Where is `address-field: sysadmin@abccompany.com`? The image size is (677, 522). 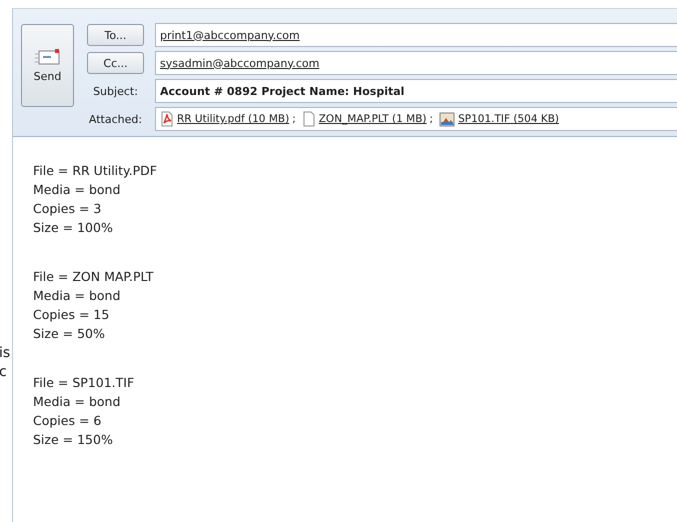 address-field: sysadmin@abccompany.com is located at coordinates (416, 63).